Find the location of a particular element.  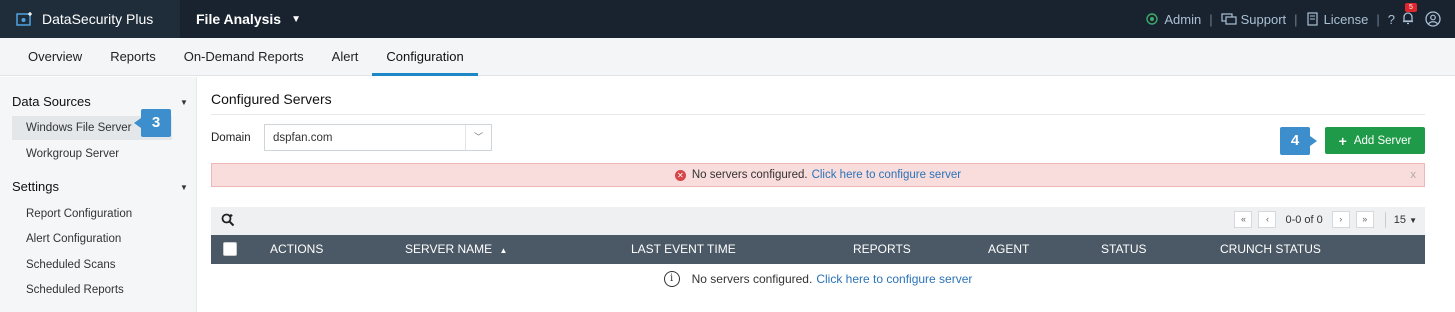

admin-label: Admin is located at coordinates (1183, 19).